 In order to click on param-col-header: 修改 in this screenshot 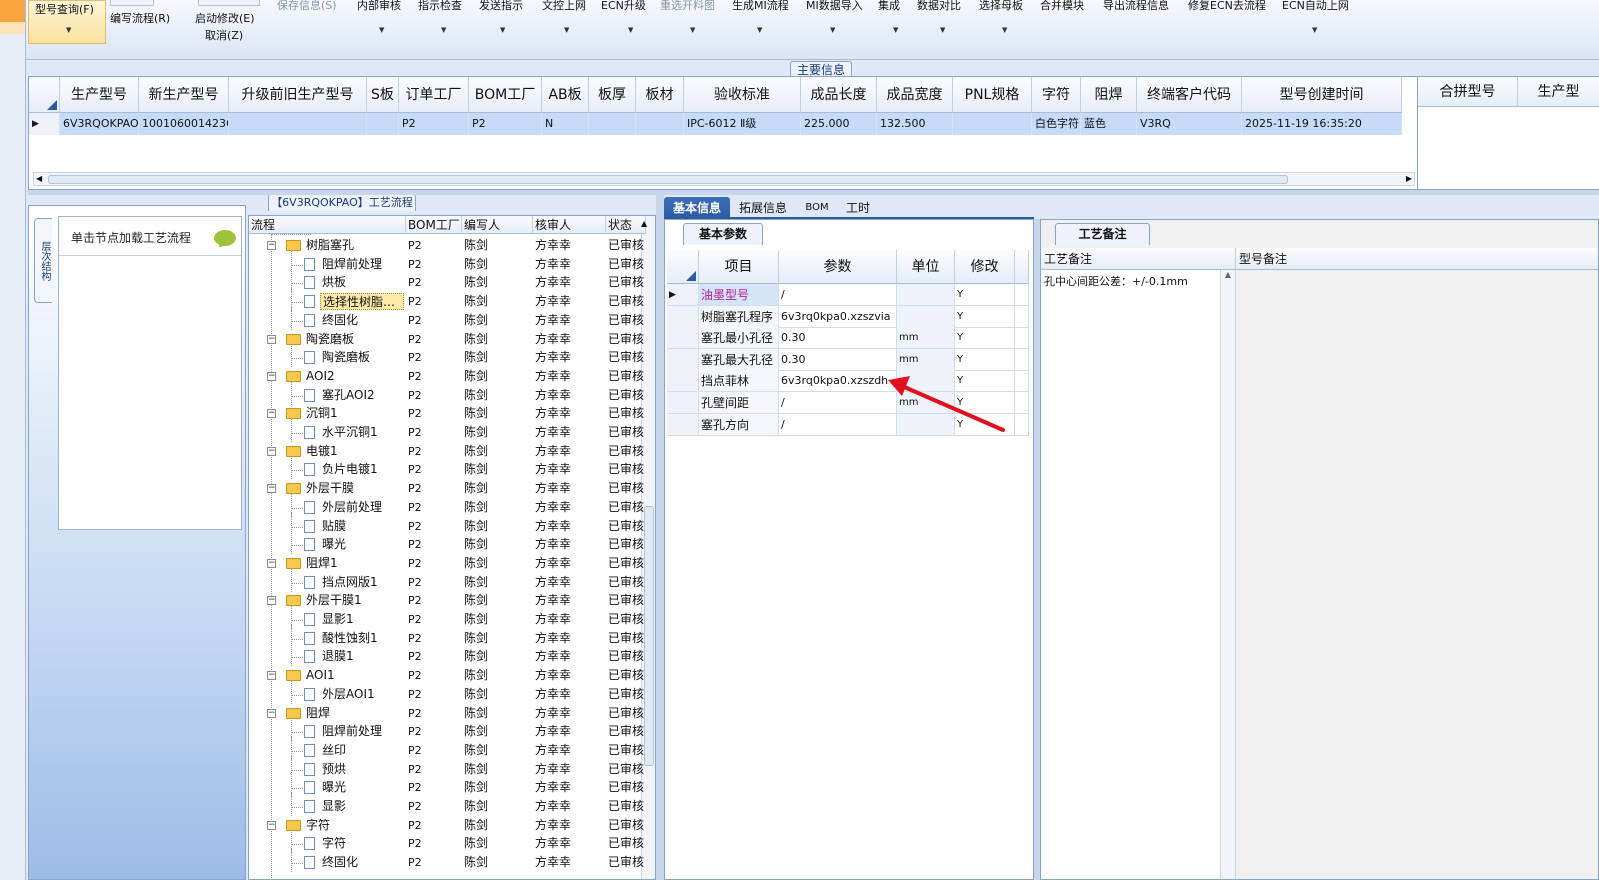, I will do `click(985, 267)`.